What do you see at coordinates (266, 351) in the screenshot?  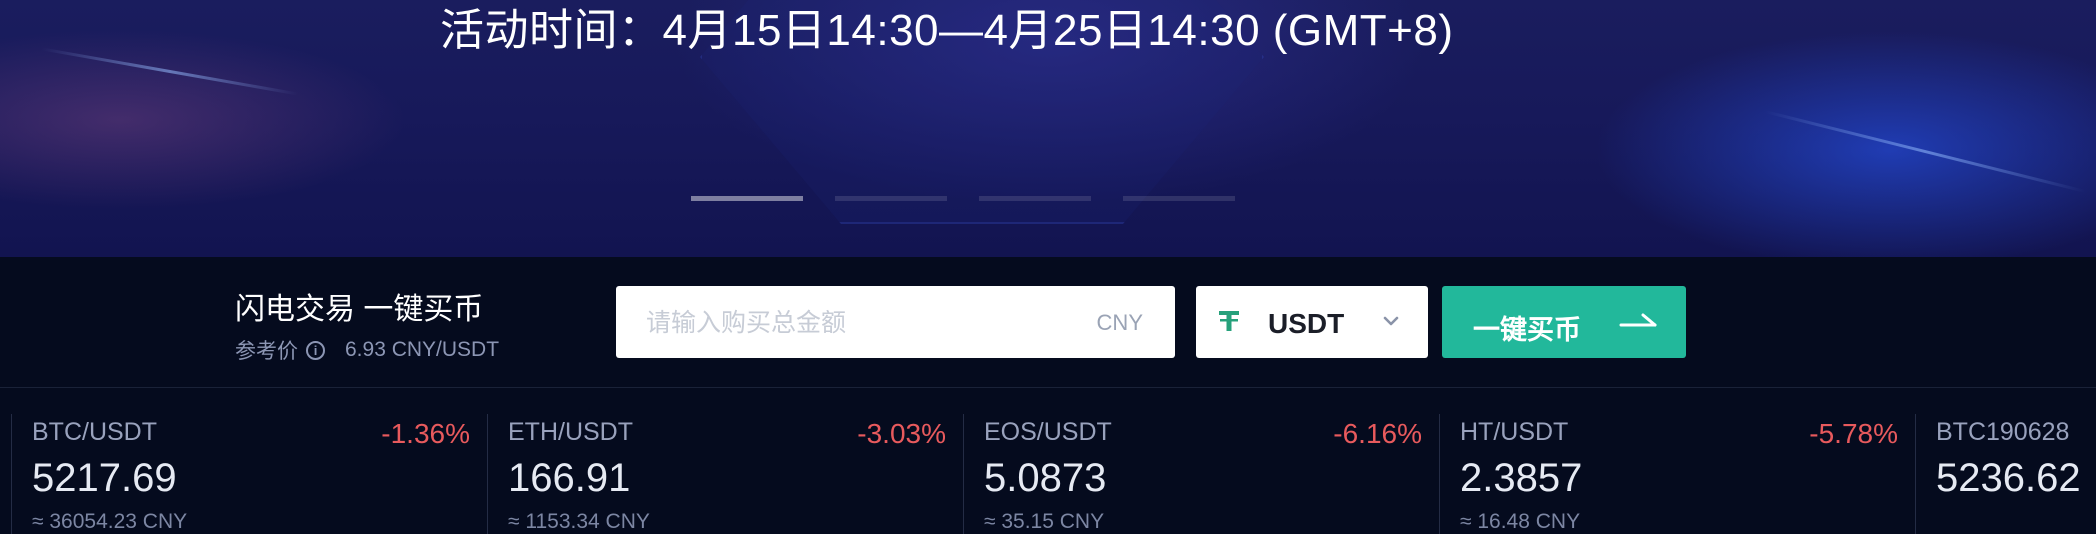 I see `reference-price-label: 参考价` at bounding box center [266, 351].